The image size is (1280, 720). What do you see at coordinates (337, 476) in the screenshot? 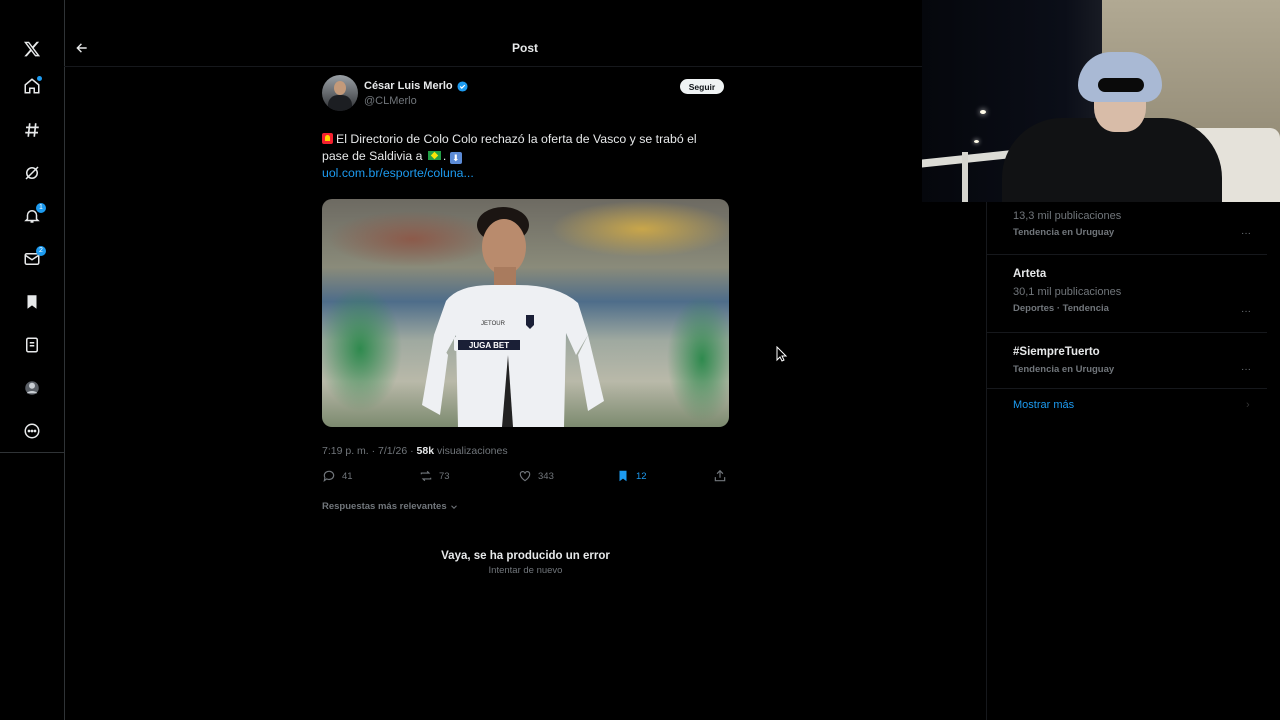
I see `reply-button: 41` at bounding box center [337, 476].